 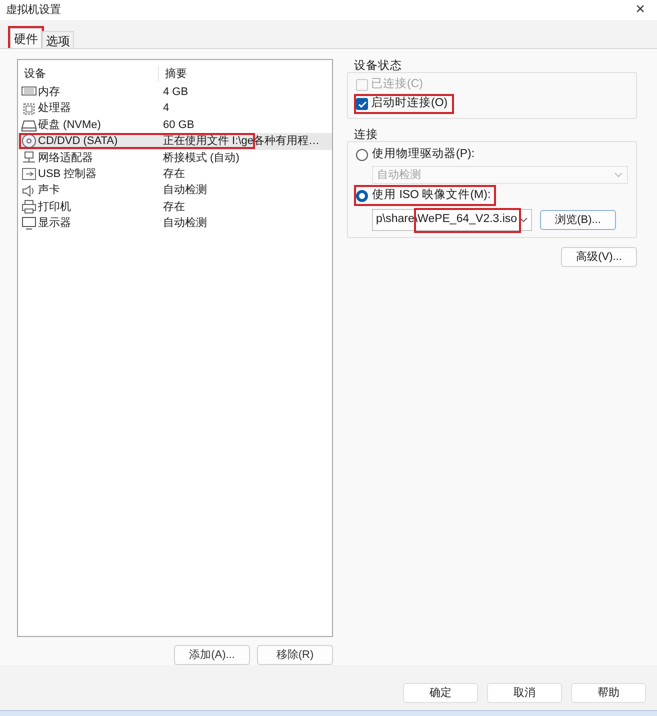 I want to click on check-icon, so click(x=362, y=104).